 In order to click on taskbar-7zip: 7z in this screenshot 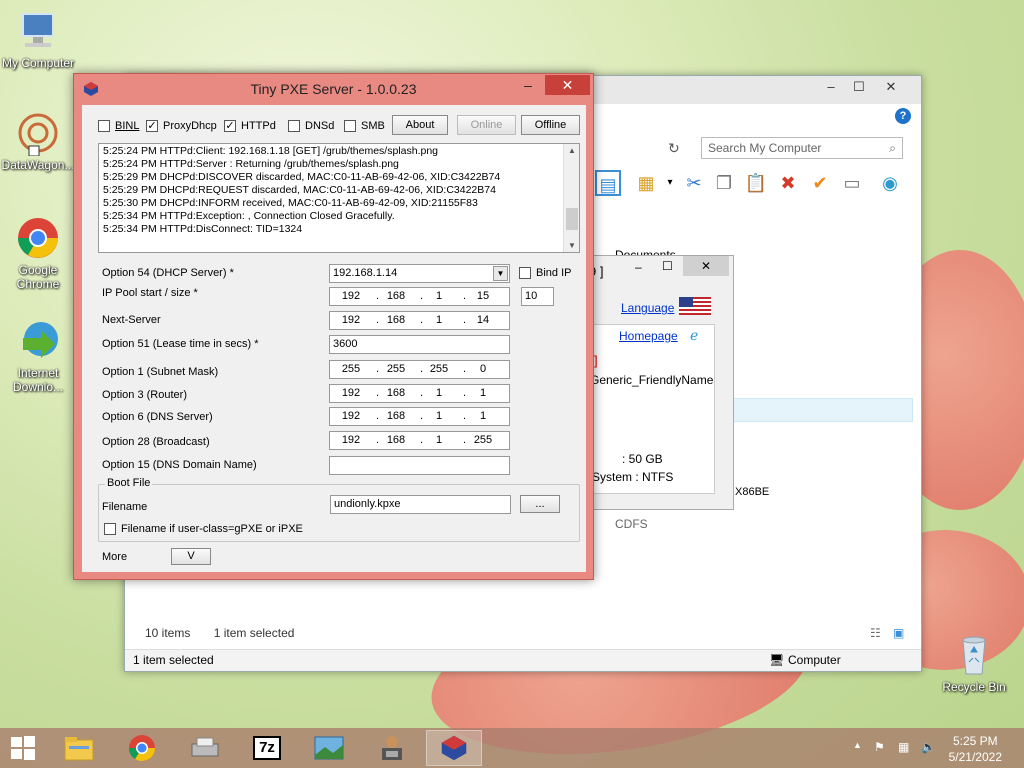, I will do `click(267, 748)`.